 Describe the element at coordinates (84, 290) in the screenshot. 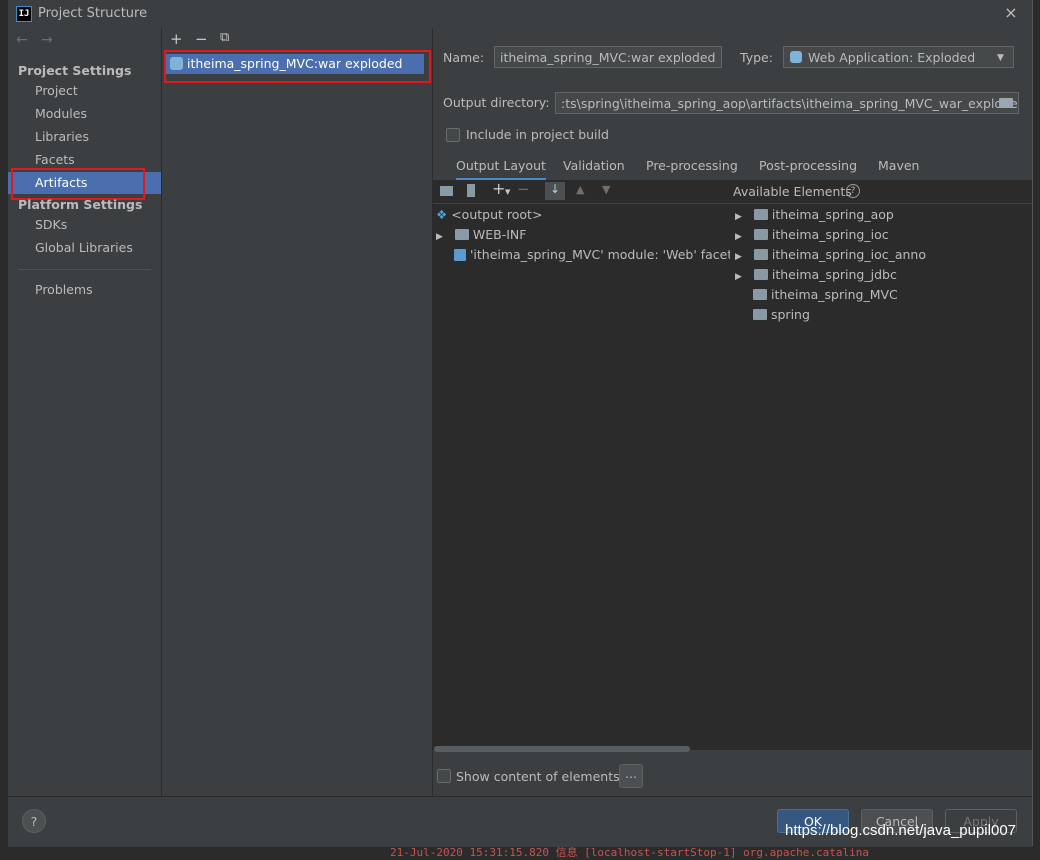

I see `nav-item-problems: Problems` at that location.